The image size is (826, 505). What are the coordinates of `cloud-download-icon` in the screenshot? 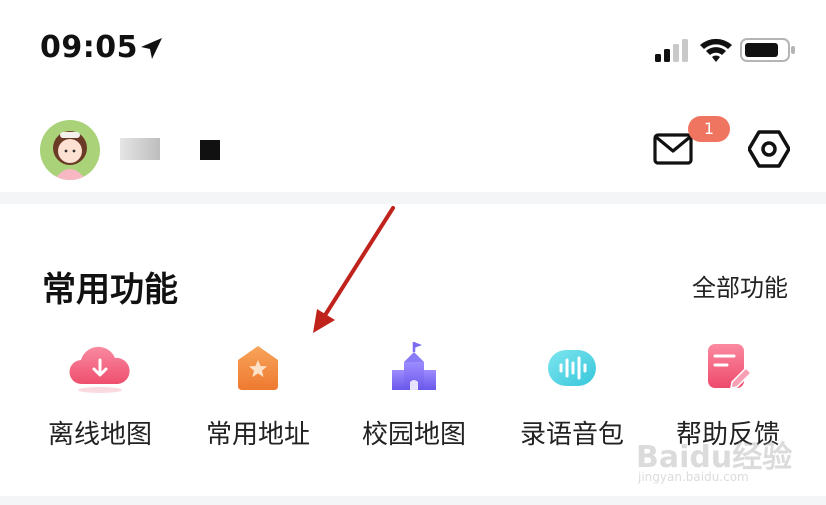 It's located at (99, 369).